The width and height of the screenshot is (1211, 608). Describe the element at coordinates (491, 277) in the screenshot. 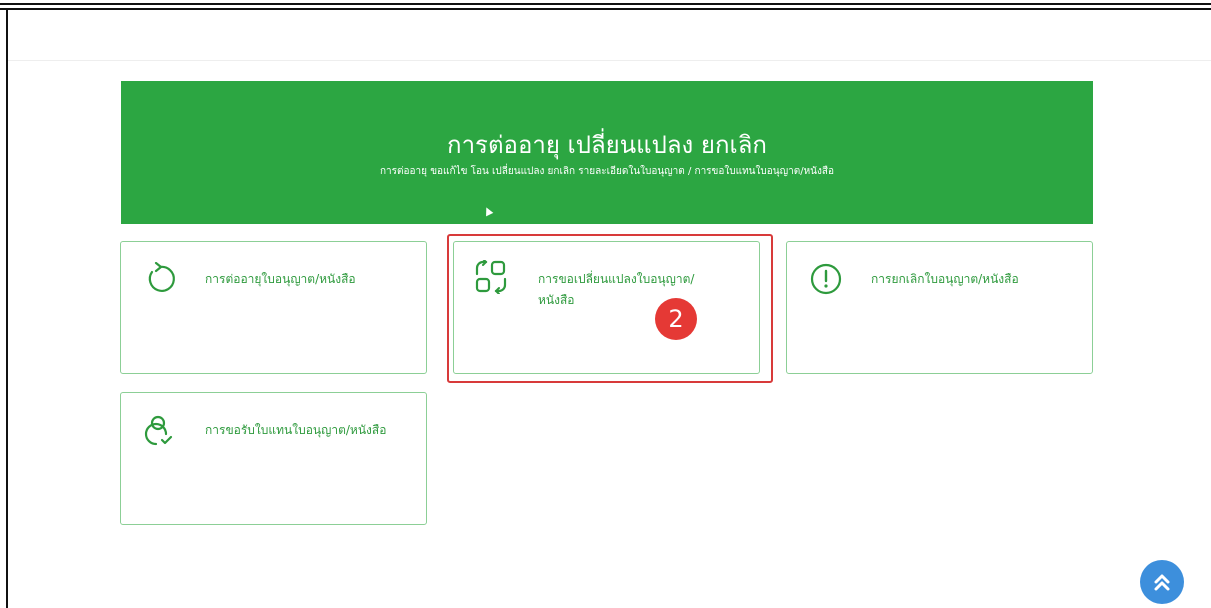

I see `change-icon` at that location.